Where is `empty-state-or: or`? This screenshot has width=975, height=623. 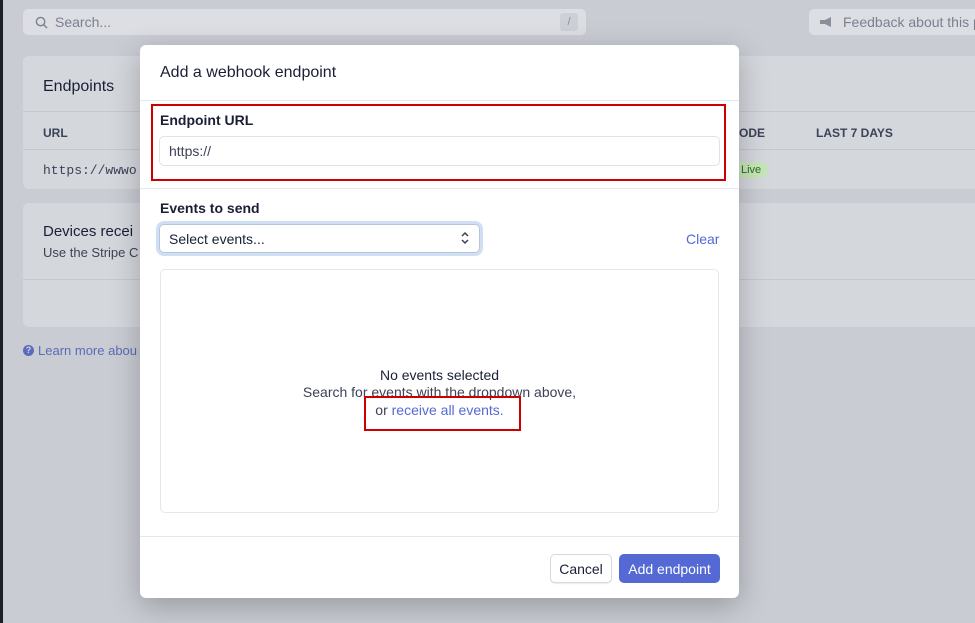 empty-state-or: or is located at coordinates (383, 410).